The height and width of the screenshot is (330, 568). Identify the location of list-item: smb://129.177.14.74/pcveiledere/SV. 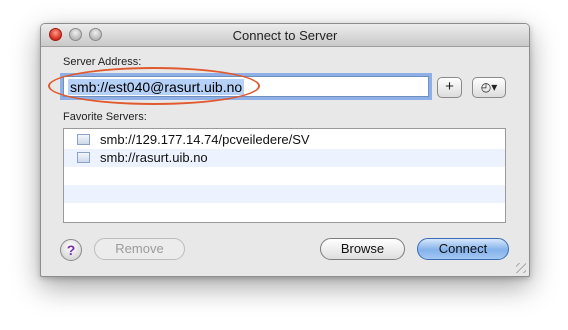
(284, 140).